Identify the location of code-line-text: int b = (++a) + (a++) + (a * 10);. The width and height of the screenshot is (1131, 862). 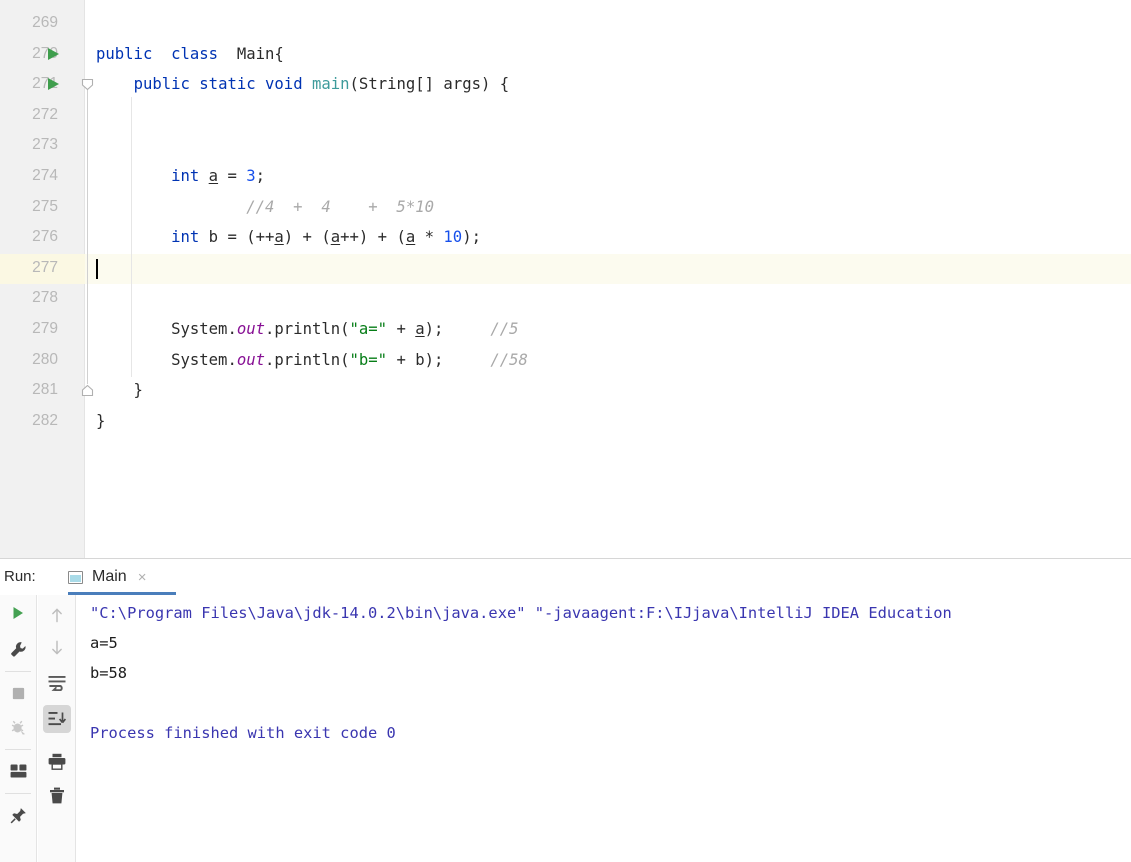
(288, 237).